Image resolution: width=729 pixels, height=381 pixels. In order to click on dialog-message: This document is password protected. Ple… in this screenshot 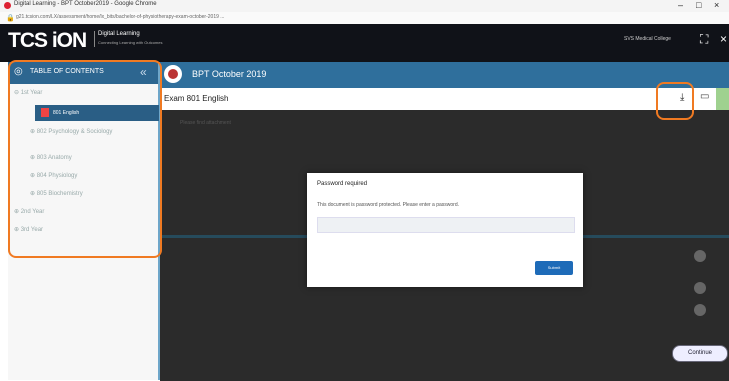, I will do `click(388, 205)`.